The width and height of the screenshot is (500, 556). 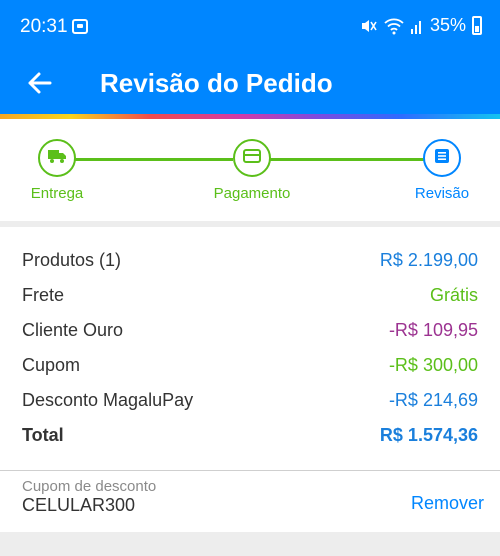 I want to click on summary-value: -R$ 109,95, so click(x=433, y=329).